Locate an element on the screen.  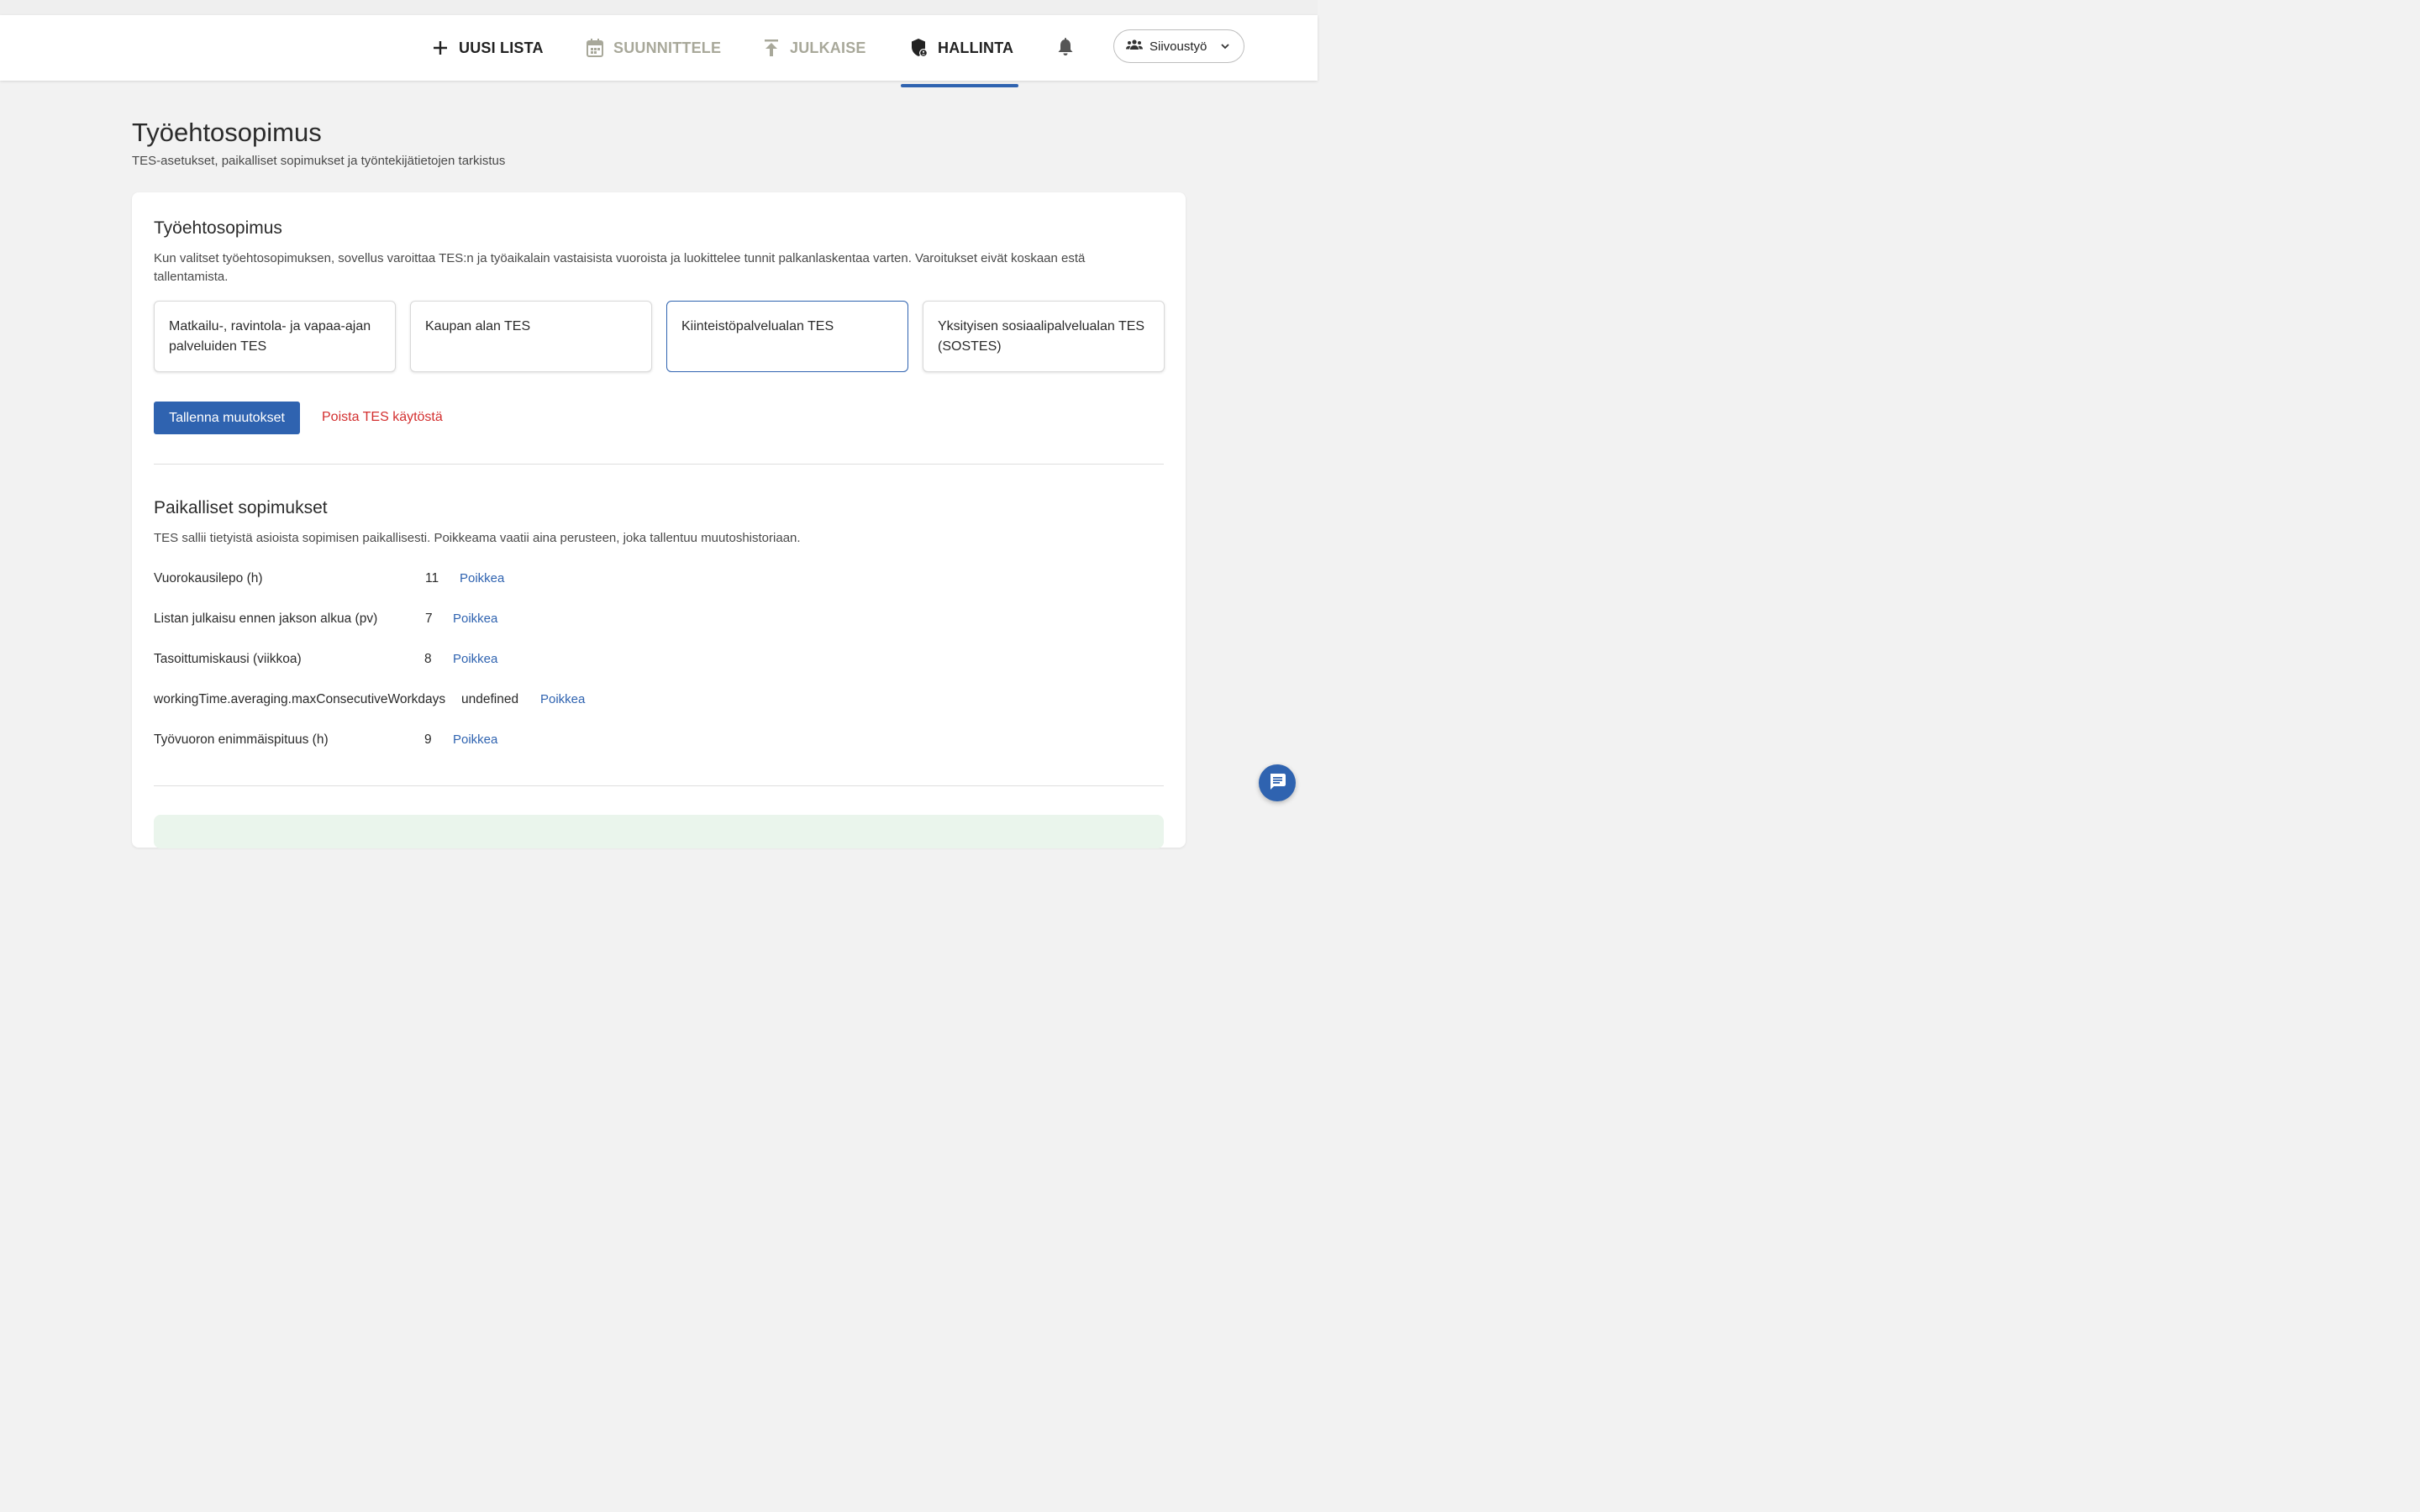
publish-icon is located at coordinates (771, 48).